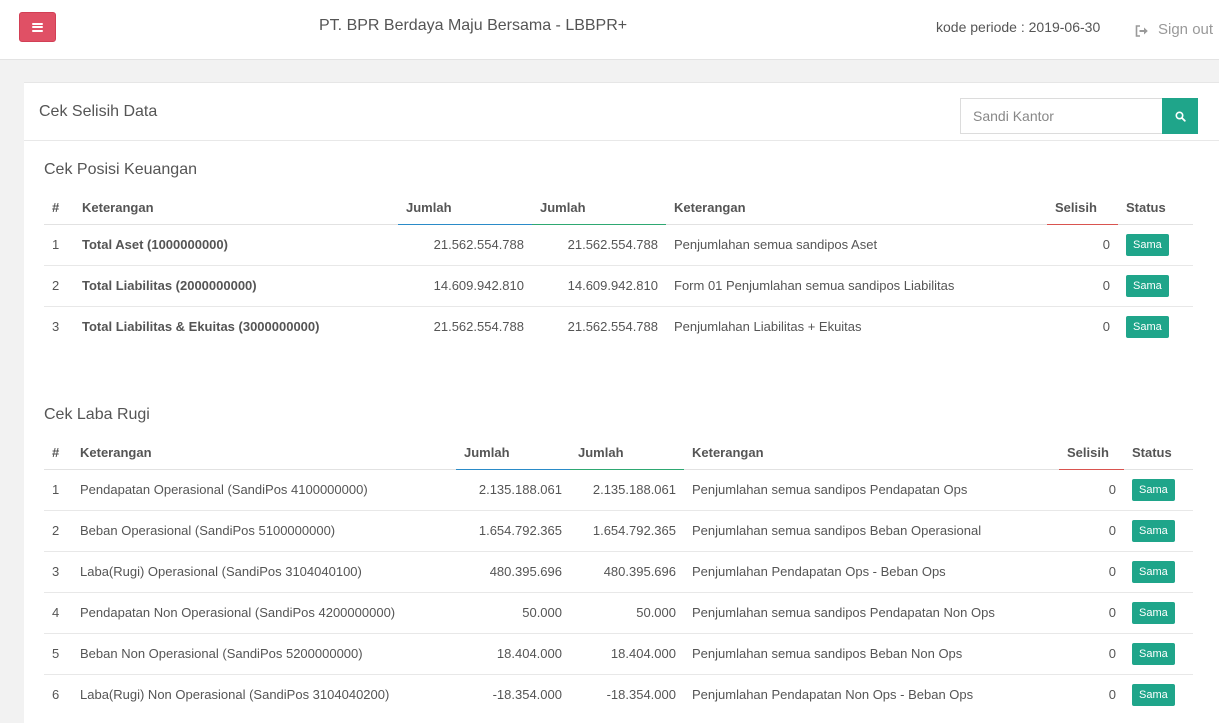 Image resolution: width=1219 pixels, height=723 pixels. I want to click on row-jumlah-1: 2.135.188.061, so click(513, 490).